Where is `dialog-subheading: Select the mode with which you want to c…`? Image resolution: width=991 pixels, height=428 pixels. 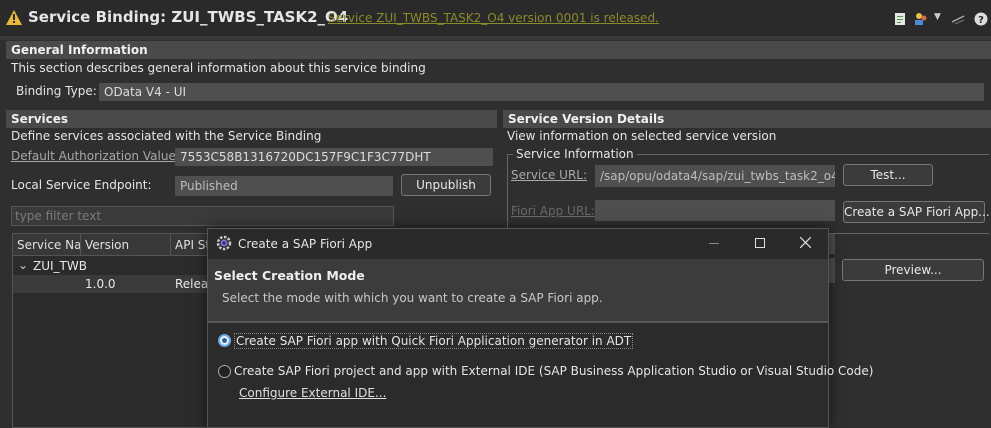 dialog-subheading: Select the mode with which you want to c… is located at coordinates (412, 298).